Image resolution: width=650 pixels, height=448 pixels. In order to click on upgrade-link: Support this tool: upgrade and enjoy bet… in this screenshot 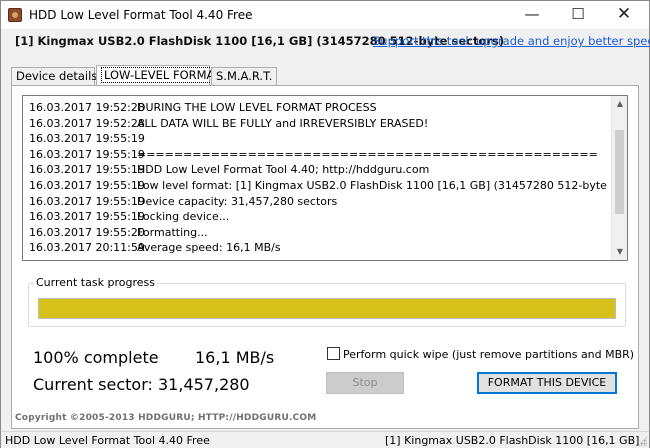, I will do `click(511, 41)`.